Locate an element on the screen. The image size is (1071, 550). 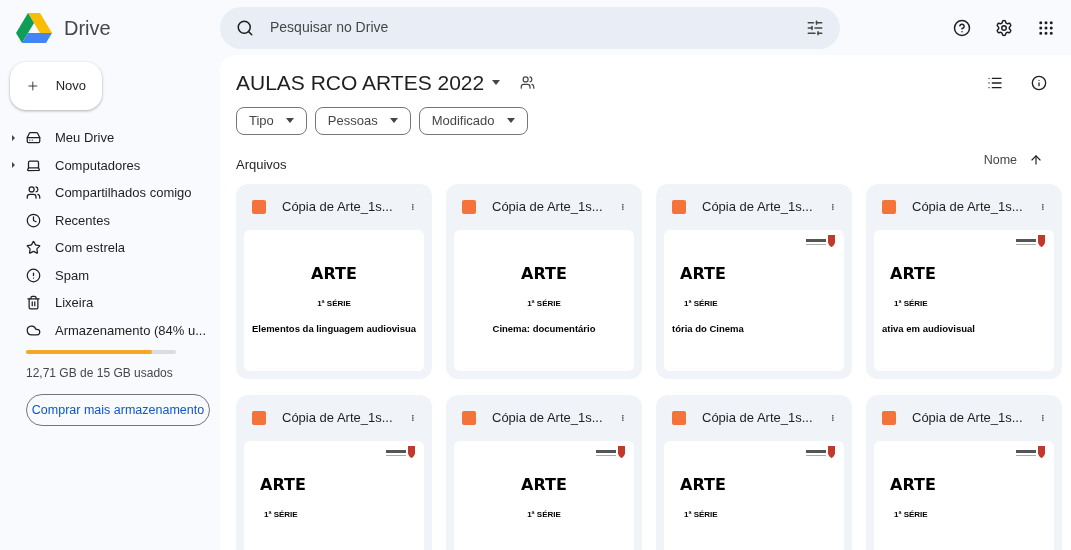
sidebar-item: Meu Drive is located at coordinates (115, 138).